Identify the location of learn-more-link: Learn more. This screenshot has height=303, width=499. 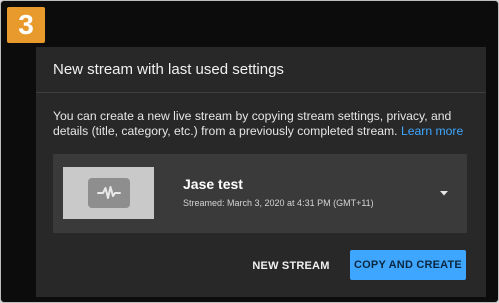
(432, 131).